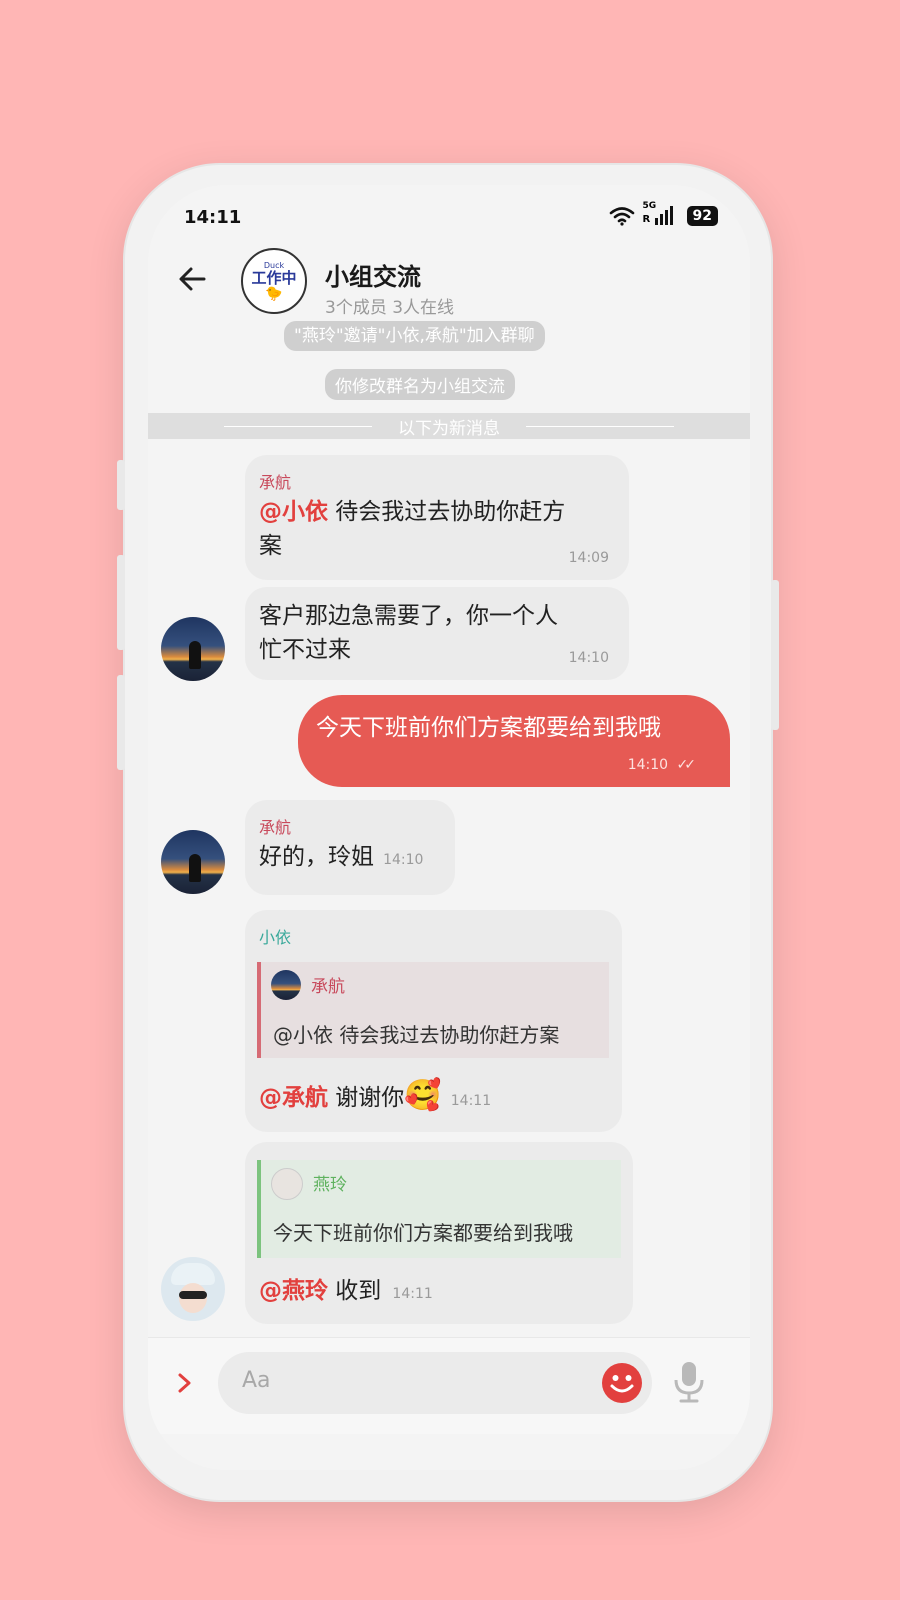 This screenshot has width=900, height=1600. What do you see at coordinates (373, 274) in the screenshot?
I see `group-title: 小组交流` at bounding box center [373, 274].